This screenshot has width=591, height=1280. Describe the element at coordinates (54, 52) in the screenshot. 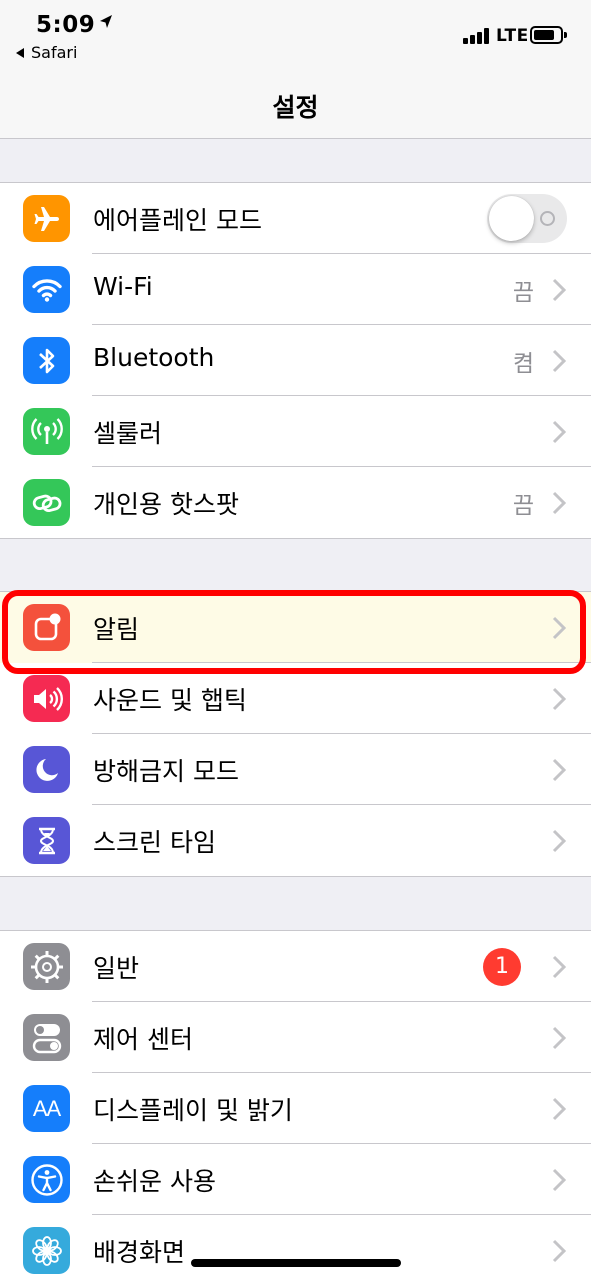

I see `back-app-label: Safari` at that location.